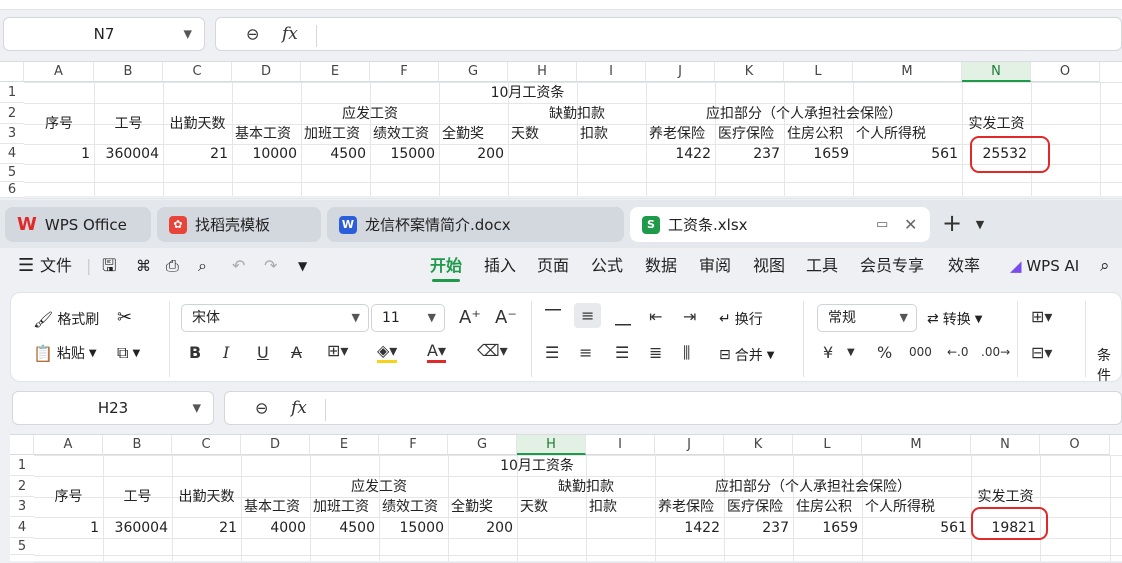 The height and width of the screenshot is (563, 1122). Describe the element at coordinates (995, 352) in the screenshot. I see `decrease-decimal-icon: .00→` at that location.